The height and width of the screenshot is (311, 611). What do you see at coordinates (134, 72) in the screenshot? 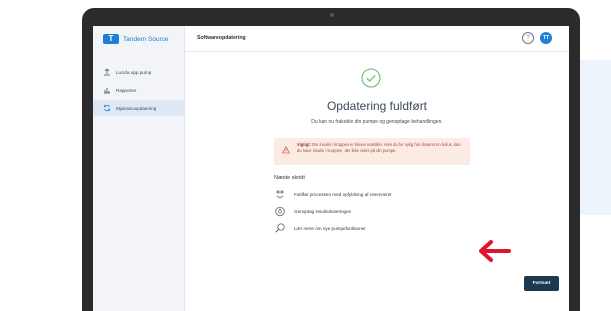
I see `sidebar-item-label: Lucida upp pump` at bounding box center [134, 72].